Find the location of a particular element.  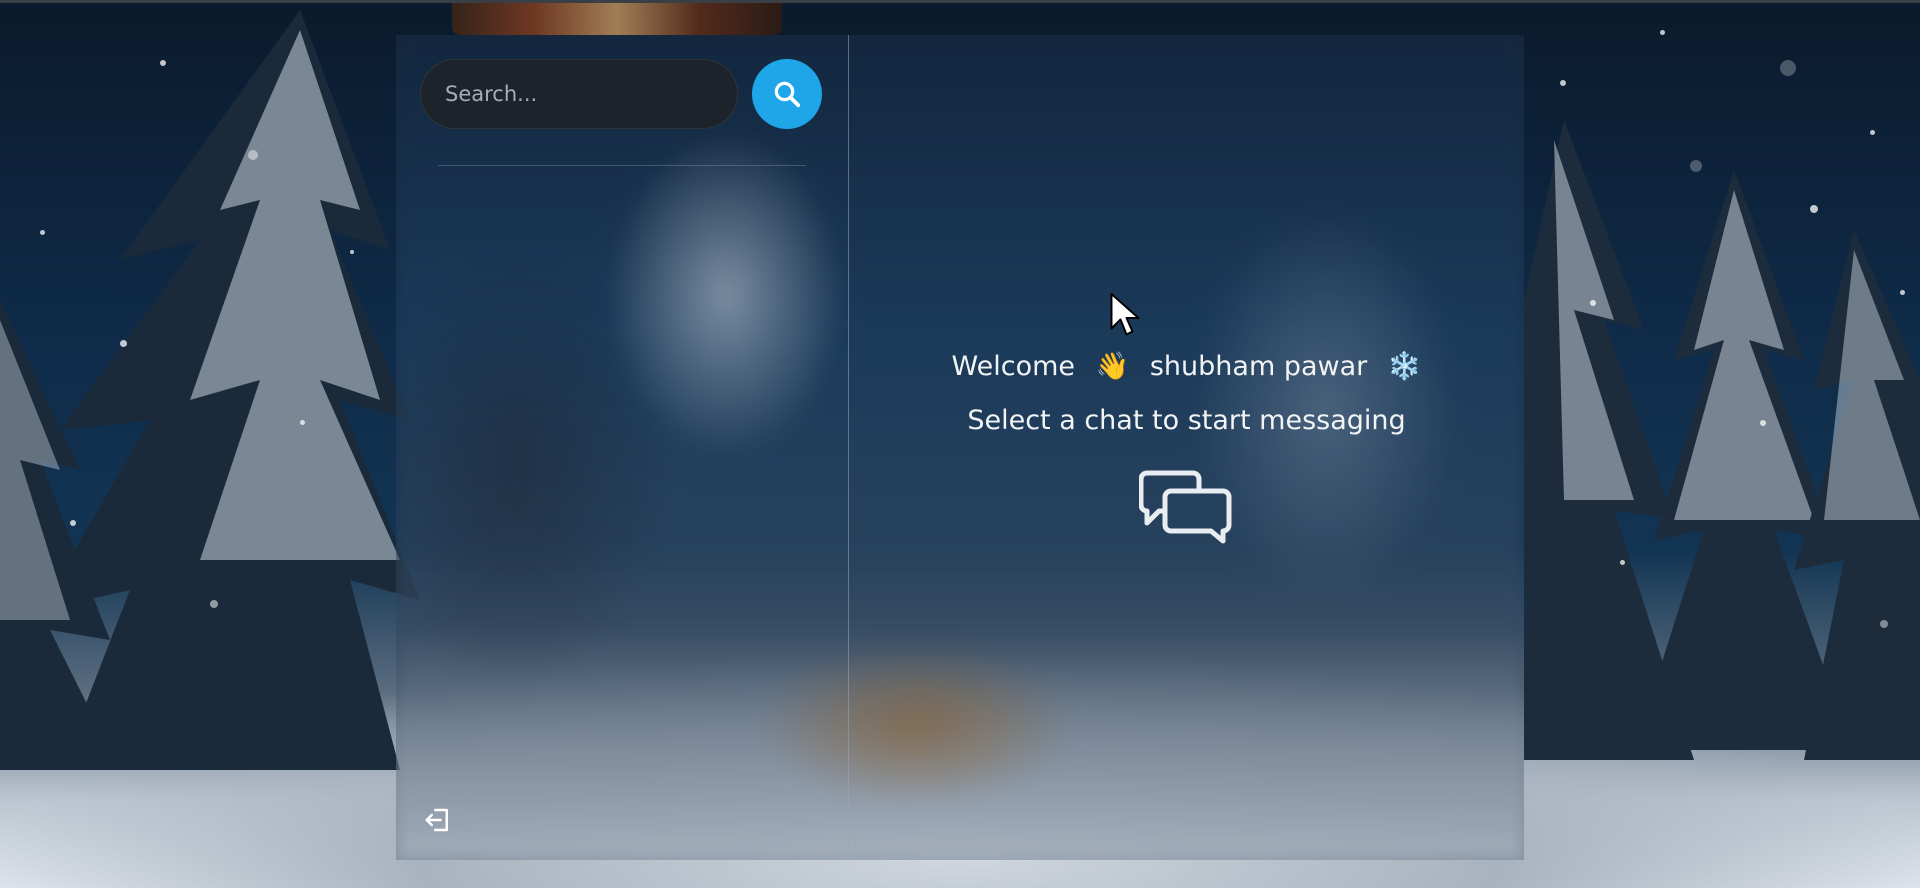

logout-icon is located at coordinates (436, 820).